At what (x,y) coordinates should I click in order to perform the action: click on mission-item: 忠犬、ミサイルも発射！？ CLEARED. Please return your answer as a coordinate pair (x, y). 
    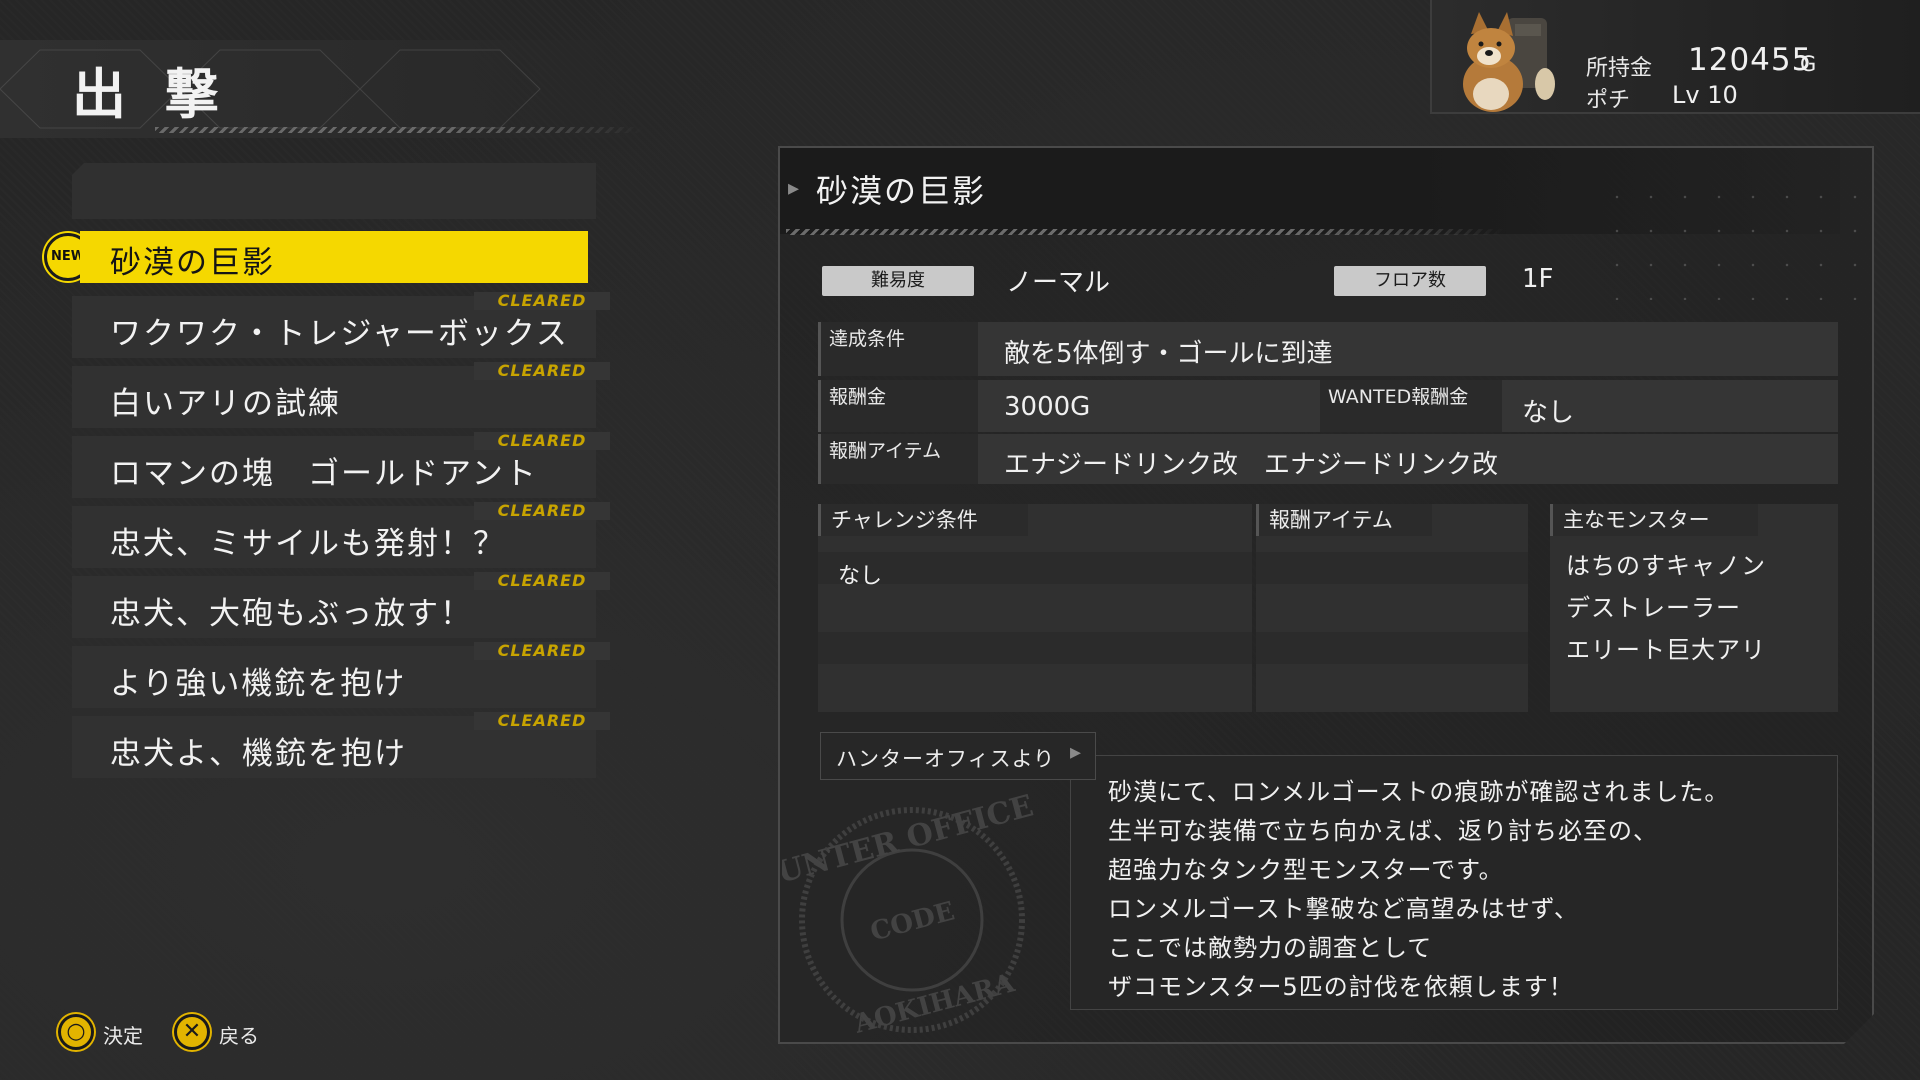
    Looking at the image, I should click on (341, 535).